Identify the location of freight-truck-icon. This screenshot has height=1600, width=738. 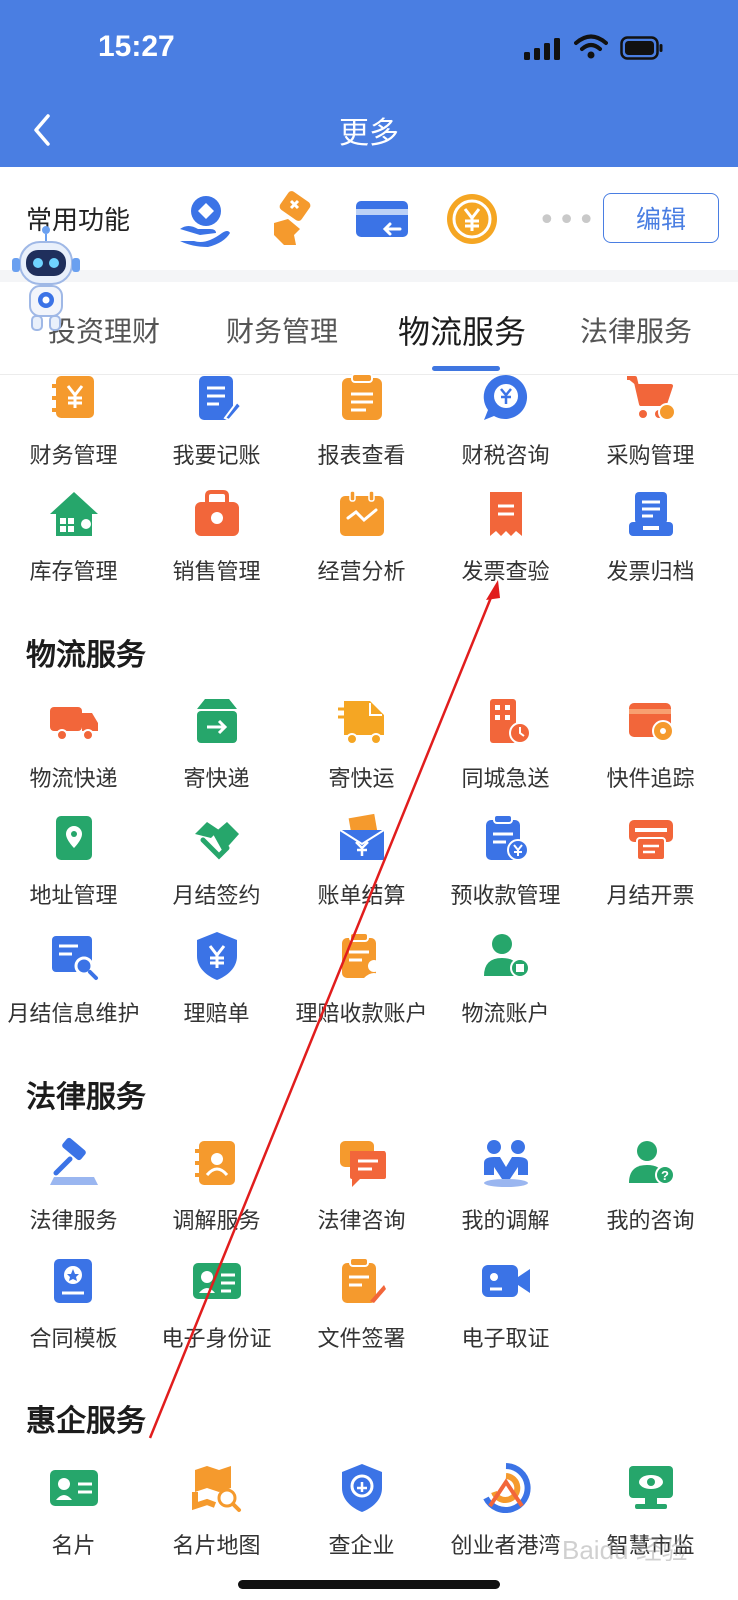
(360, 723).